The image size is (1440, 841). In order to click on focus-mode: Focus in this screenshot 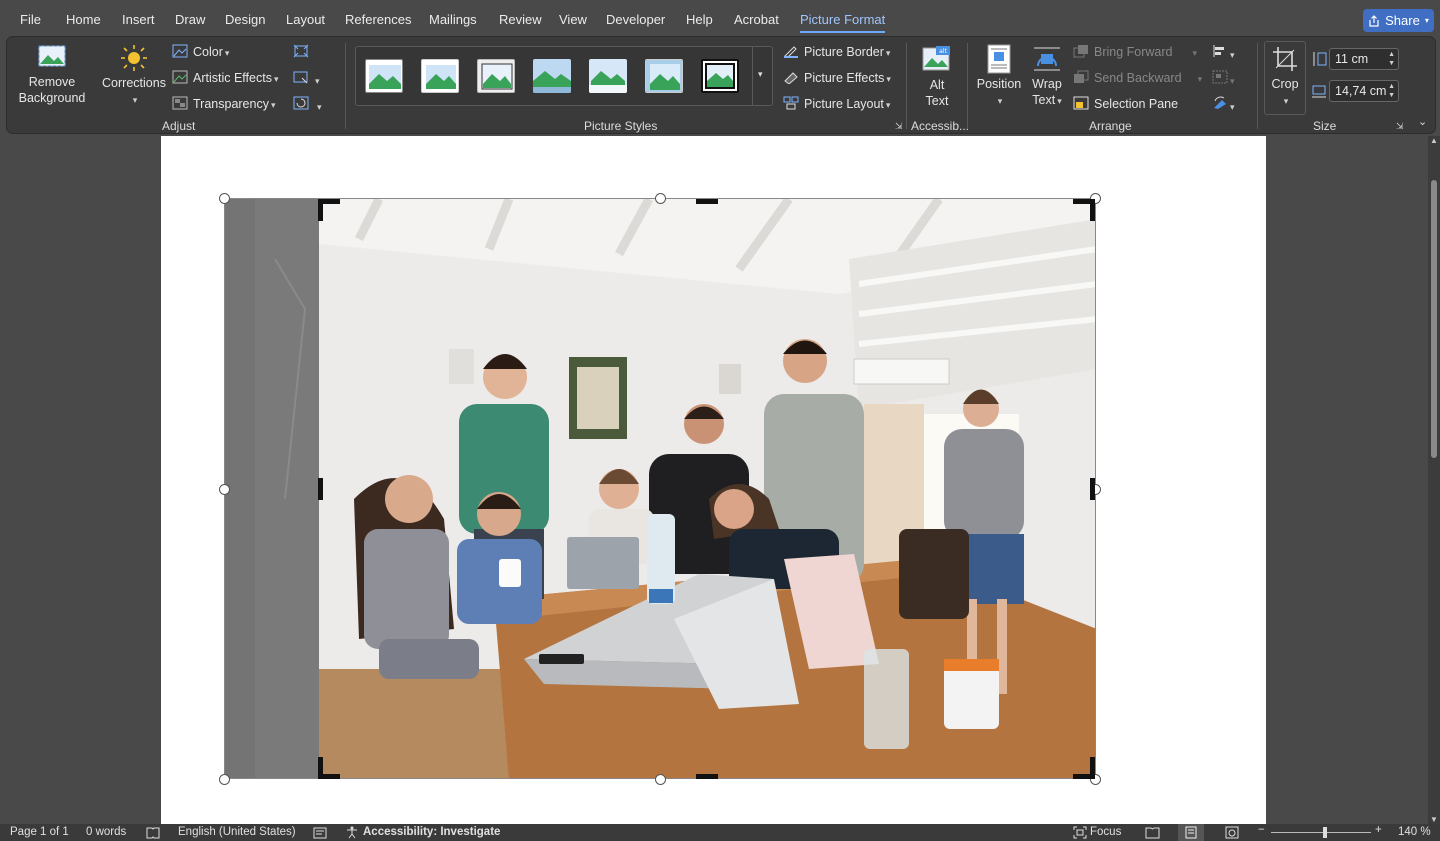, I will do `click(1105, 832)`.